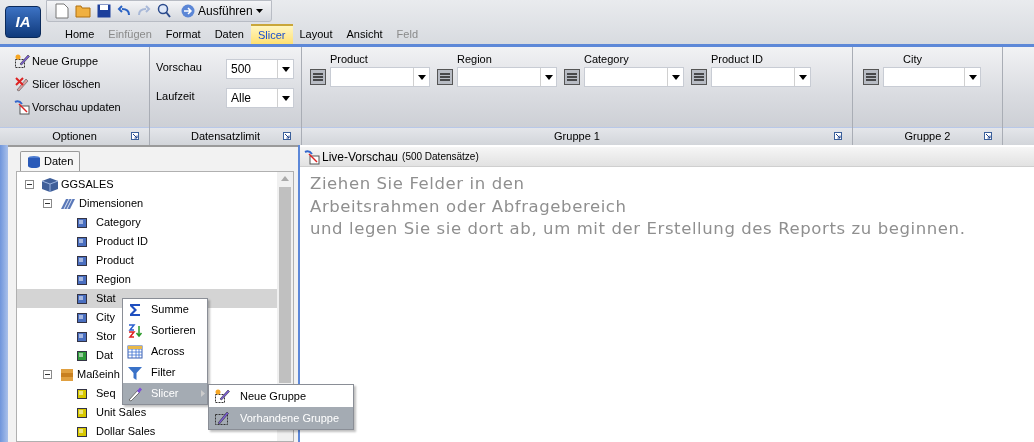 The image size is (1034, 442). I want to click on dropdown-value: 500, so click(241, 69).